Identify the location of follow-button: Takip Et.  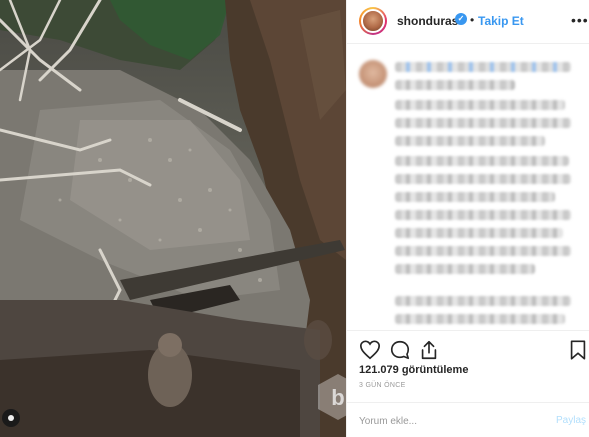
(501, 21).